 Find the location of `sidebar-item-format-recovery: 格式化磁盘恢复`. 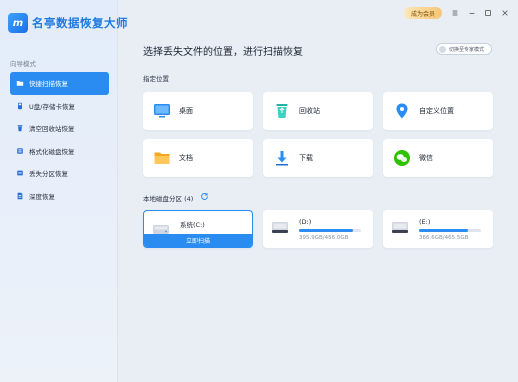

sidebar-item-format-recovery: 格式化磁盘恢复 is located at coordinates (59, 151).